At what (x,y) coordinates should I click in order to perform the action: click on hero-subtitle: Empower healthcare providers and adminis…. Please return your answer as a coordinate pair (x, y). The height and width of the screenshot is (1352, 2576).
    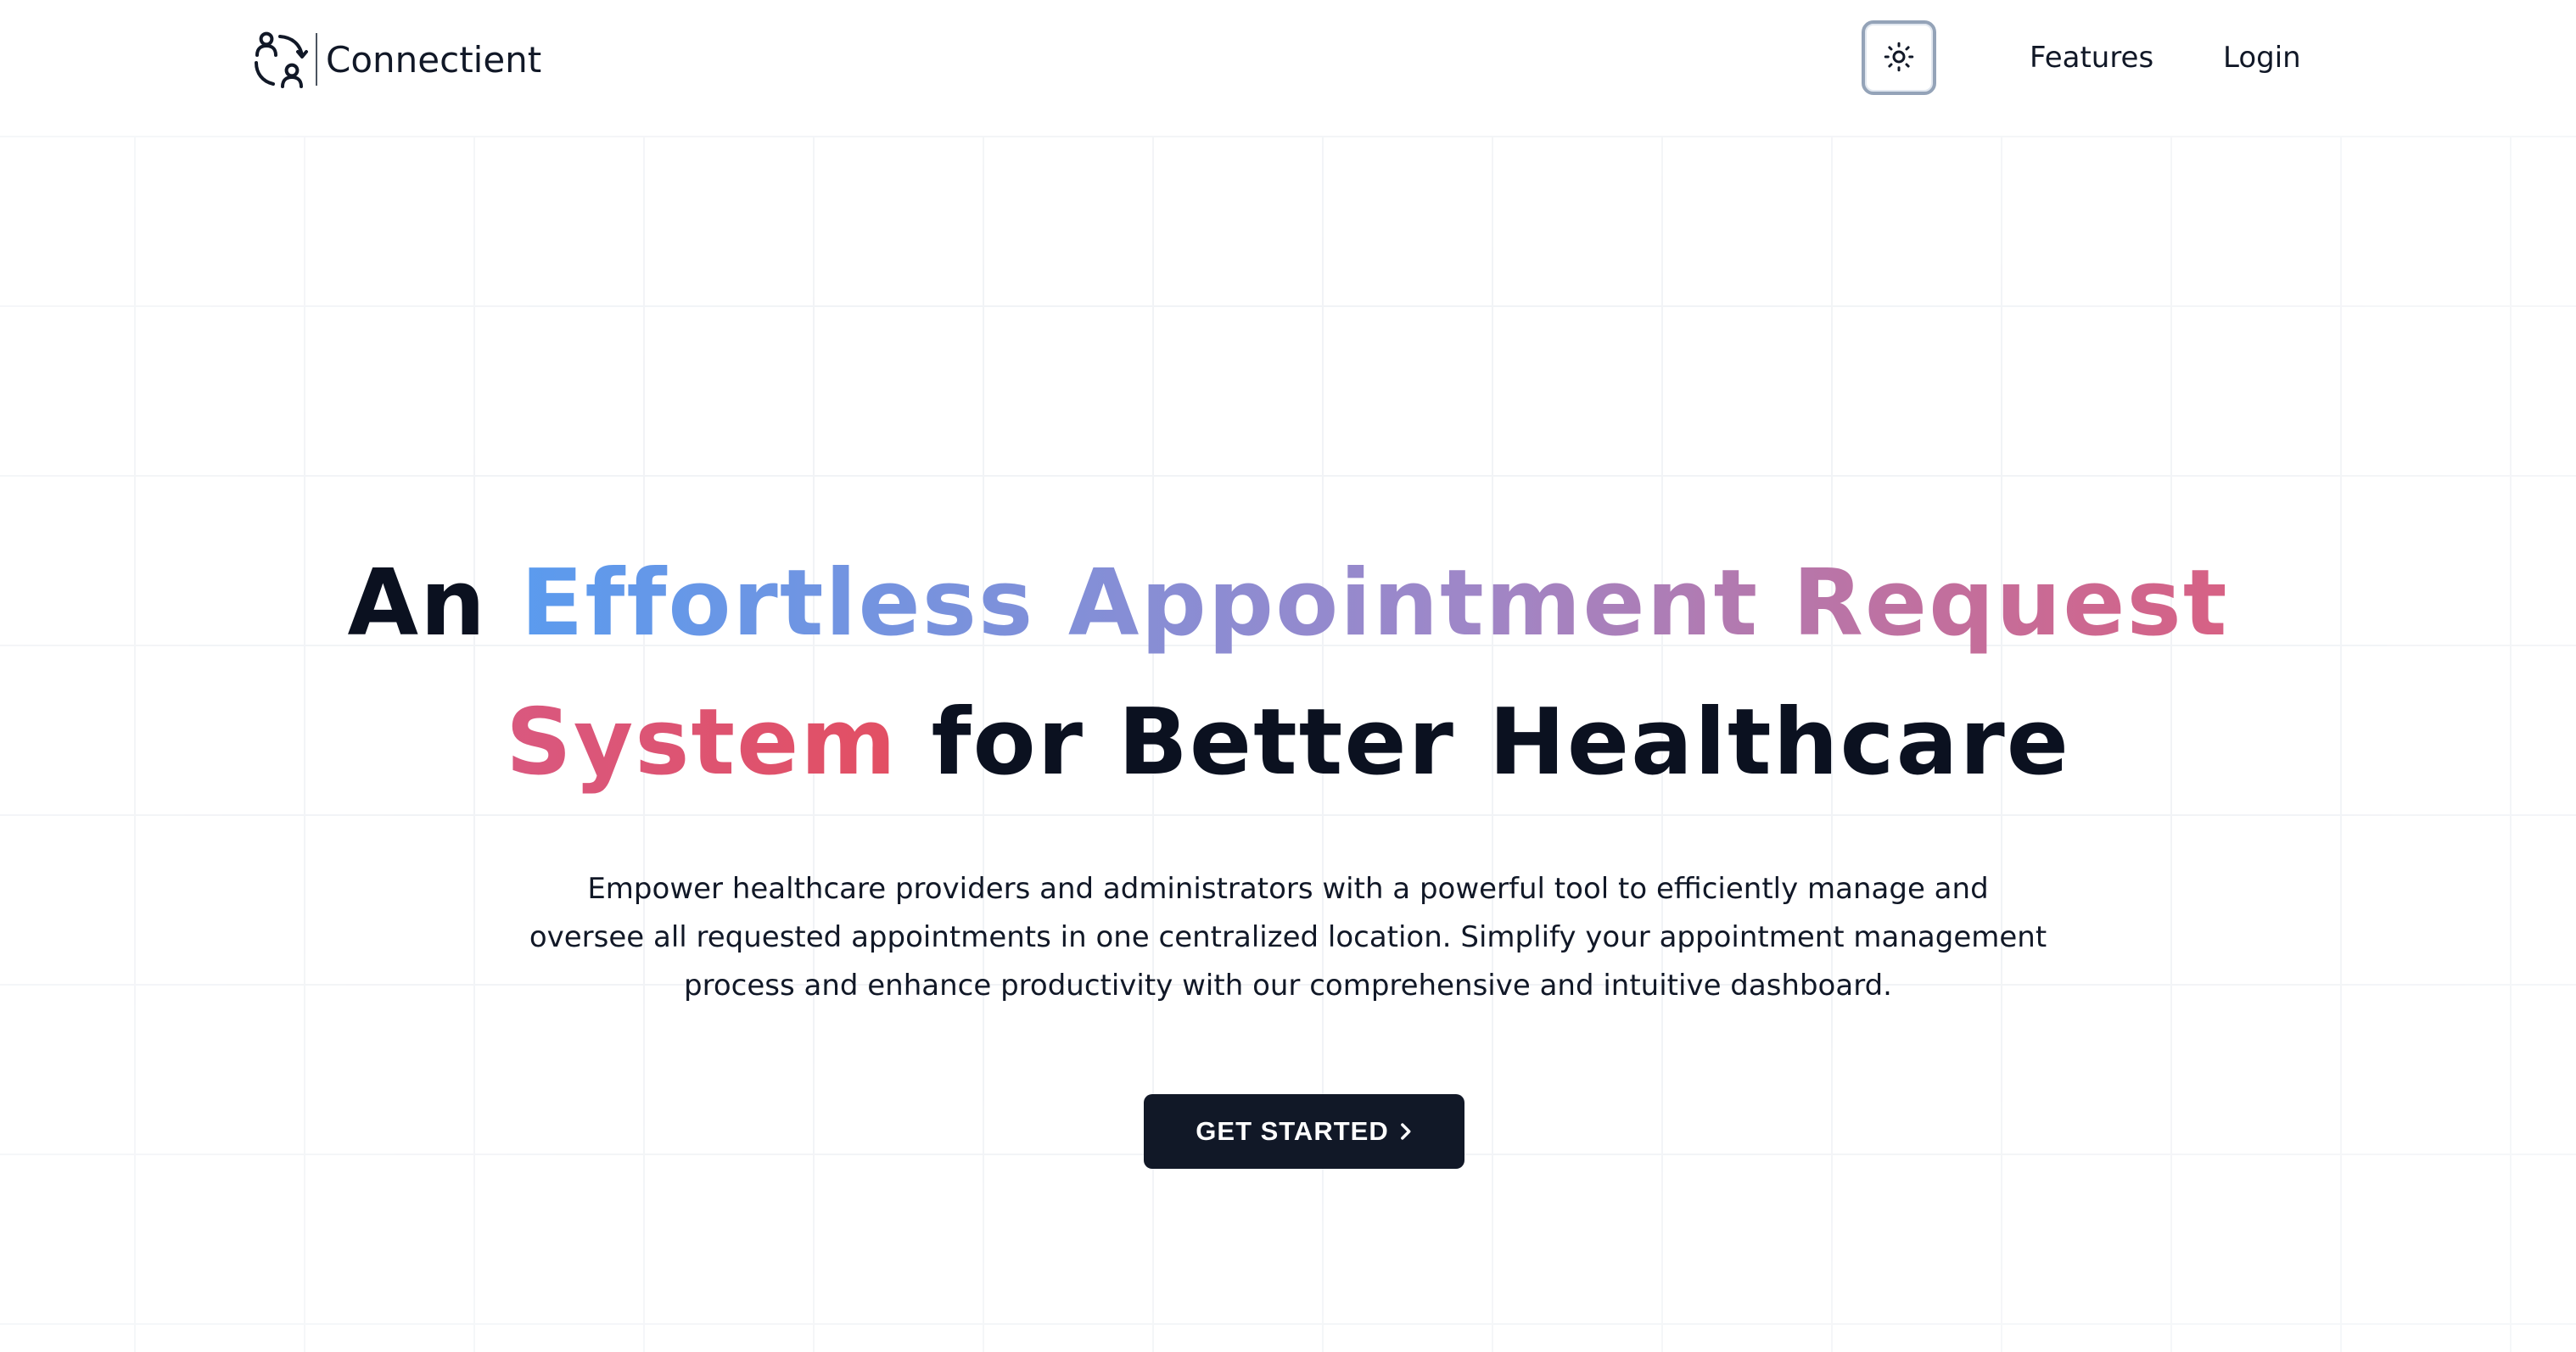
    Looking at the image, I should click on (1288, 937).